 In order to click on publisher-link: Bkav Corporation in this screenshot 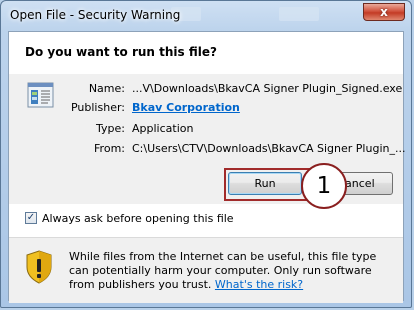, I will do `click(186, 107)`.